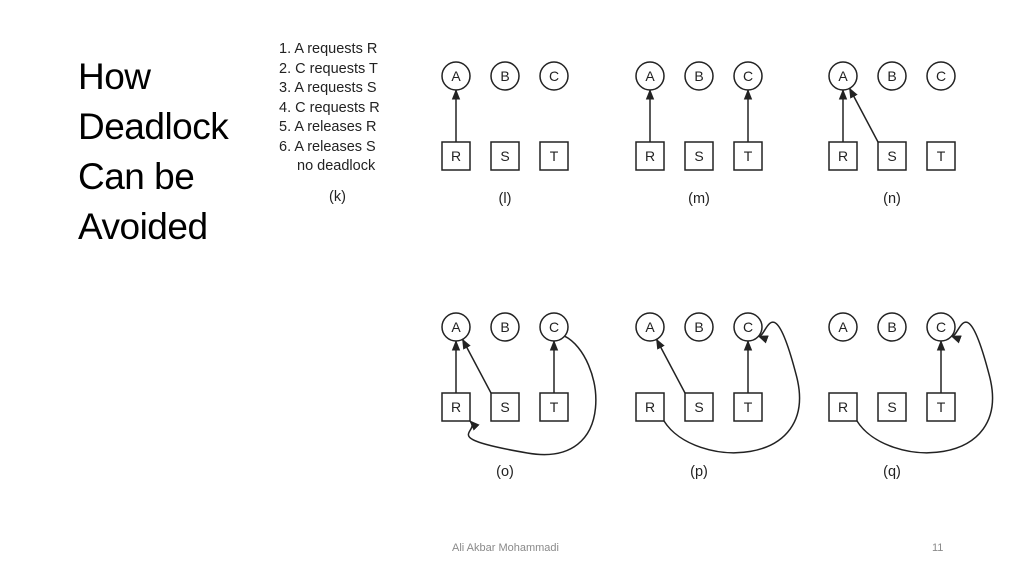  I want to click on panel-label: (q), so click(892, 472).